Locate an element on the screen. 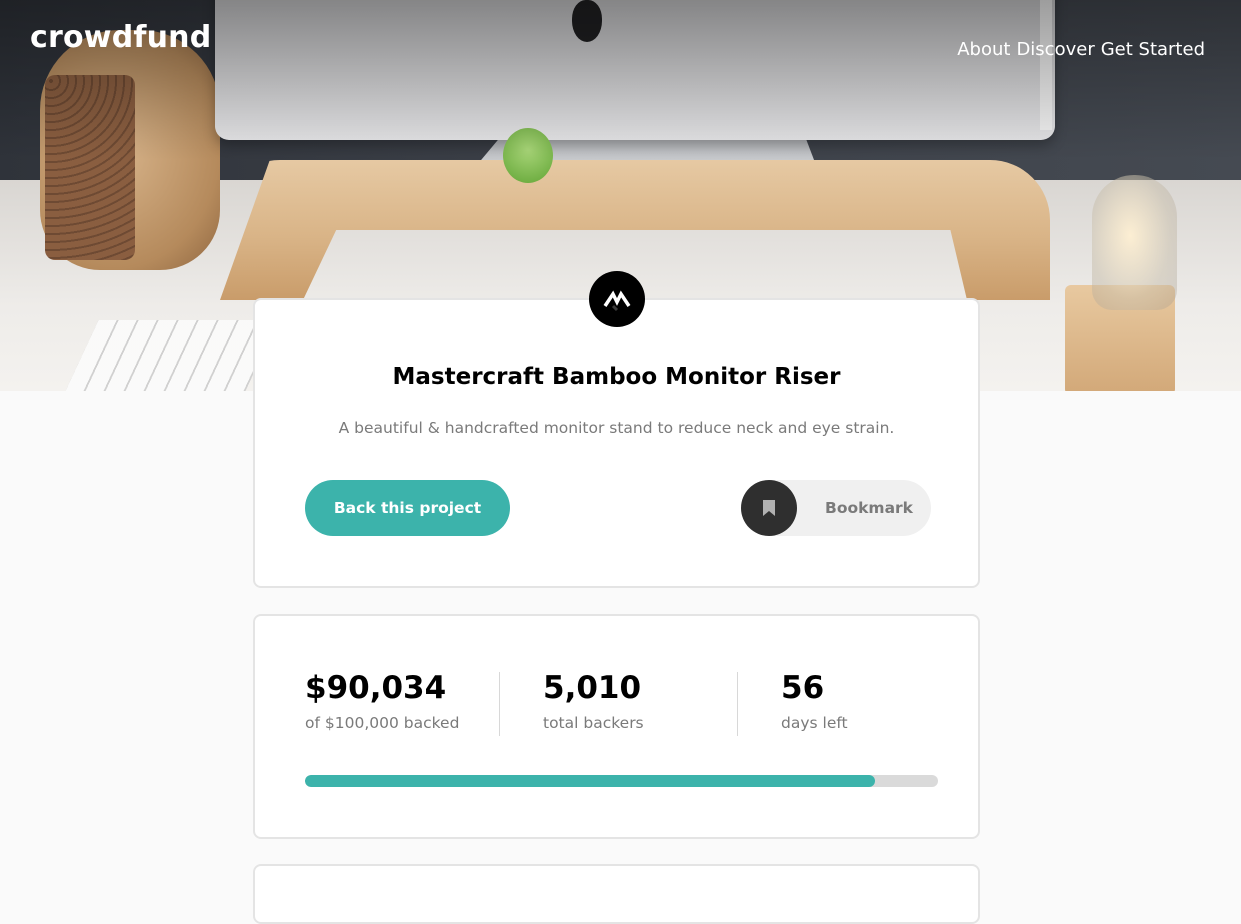 The width and height of the screenshot is (1241, 924). mastercraft-logo-icon is located at coordinates (617, 299).